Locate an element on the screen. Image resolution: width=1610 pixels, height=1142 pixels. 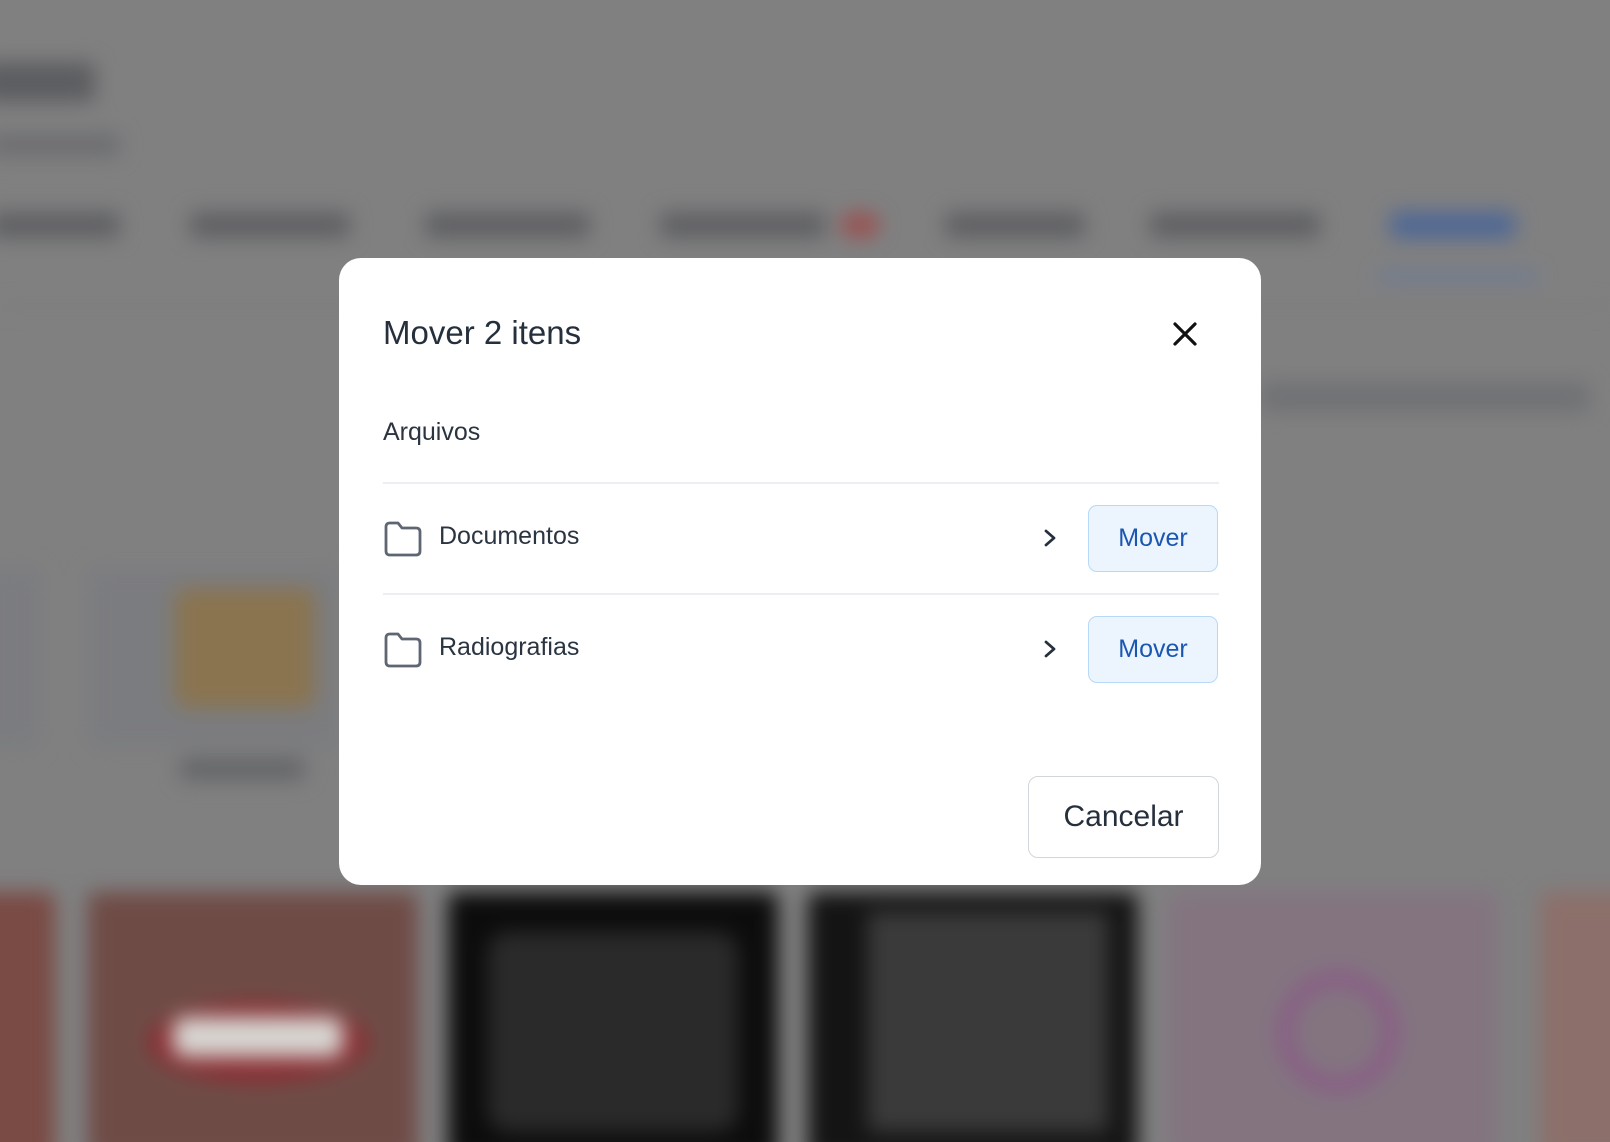
background-tab-underline is located at coordinates (1458, 276).